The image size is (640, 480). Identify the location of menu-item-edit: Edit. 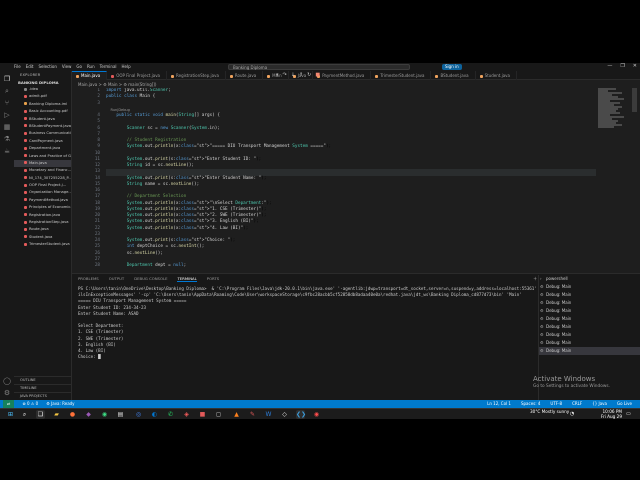
(30, 67).